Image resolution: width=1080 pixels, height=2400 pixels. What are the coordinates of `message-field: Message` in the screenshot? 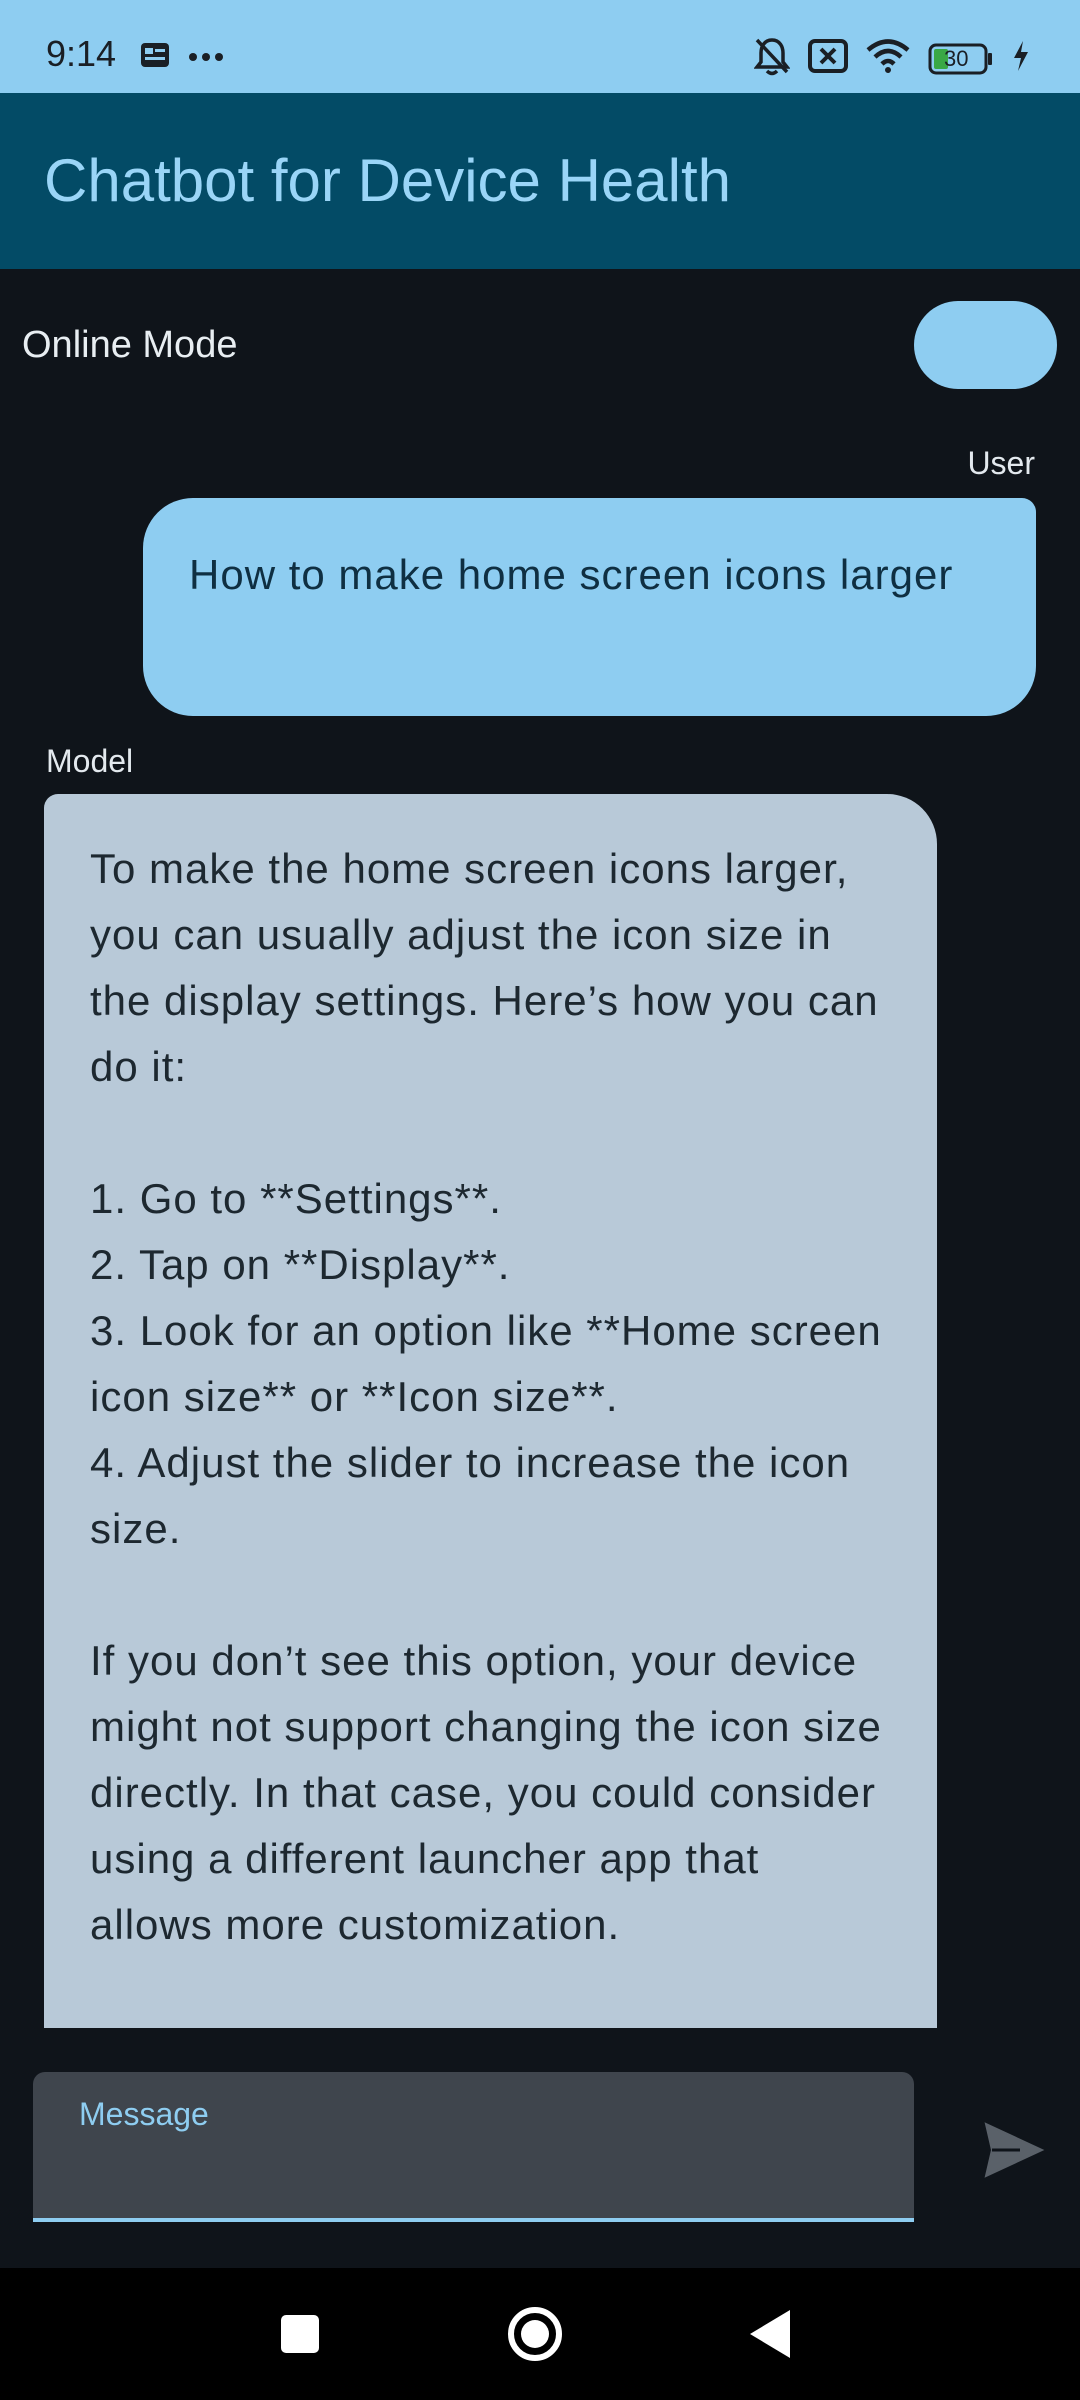 It's located at (473, 2147).